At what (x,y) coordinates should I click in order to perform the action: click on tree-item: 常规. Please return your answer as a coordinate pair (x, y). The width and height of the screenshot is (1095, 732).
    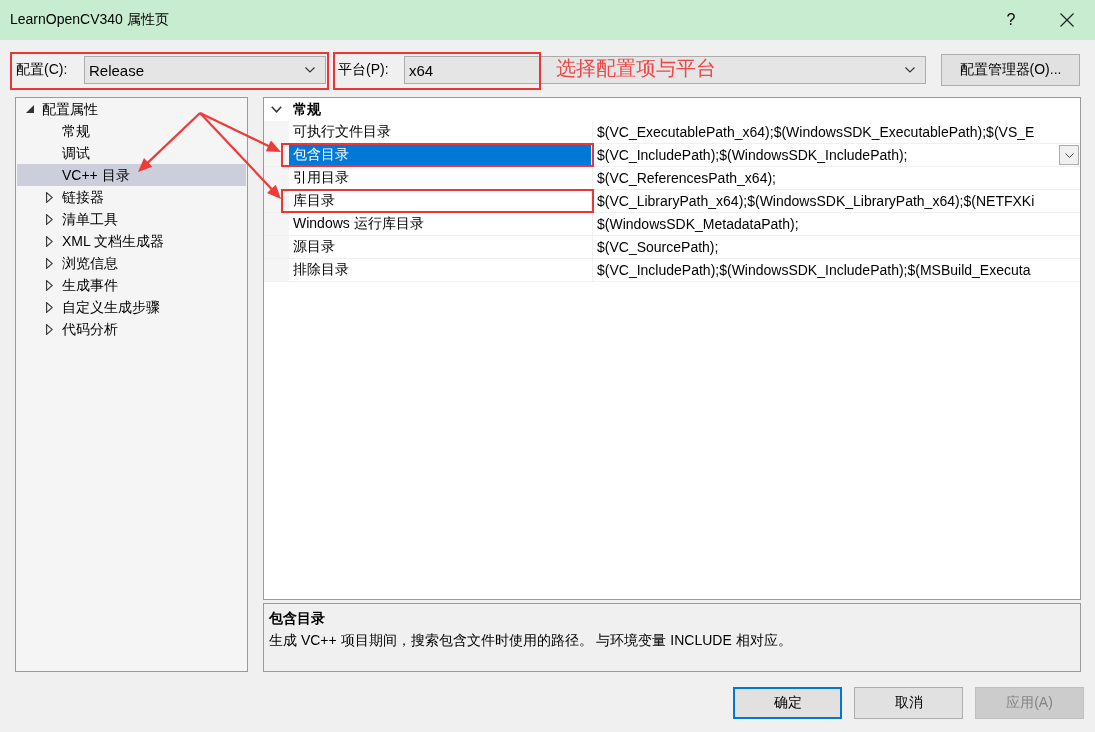
    Looking at the image, I should click on (131, 131).